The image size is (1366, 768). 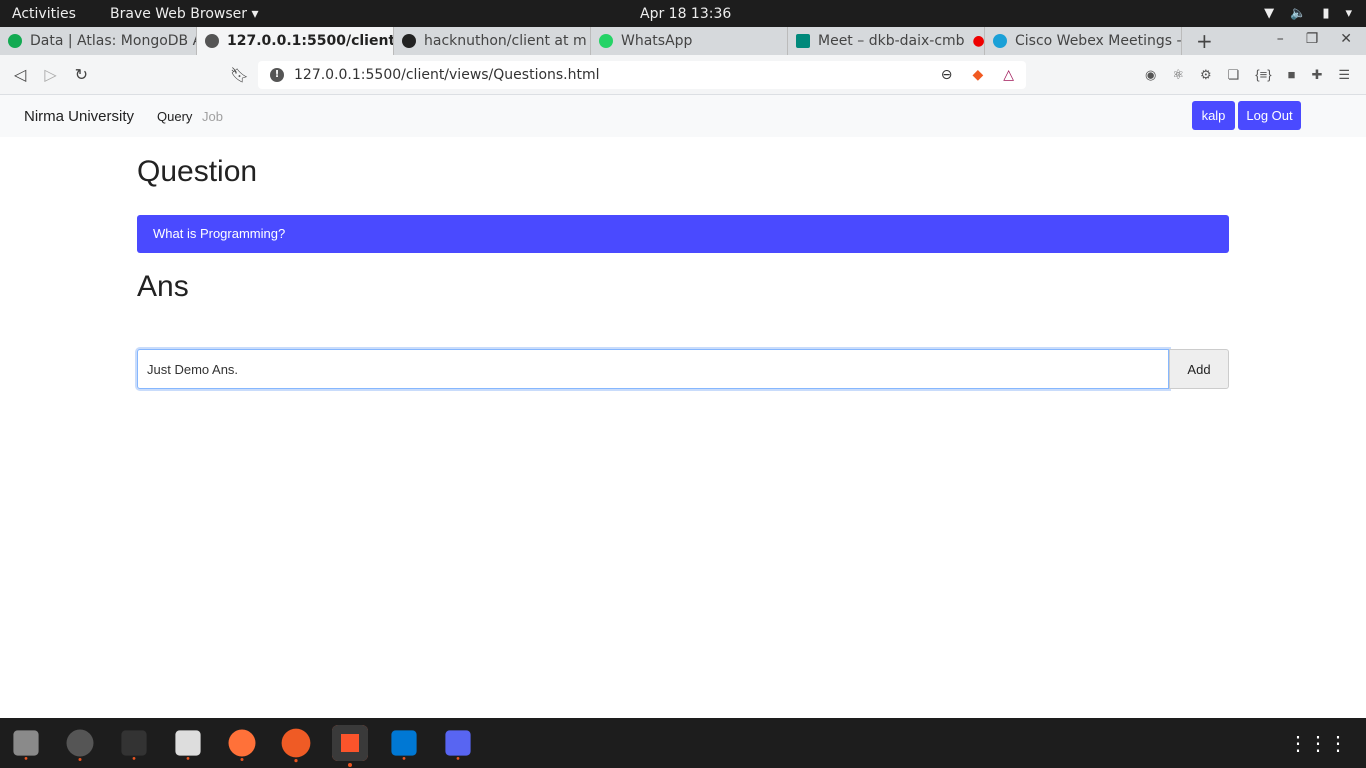 What do you see at coordinates (1150, 75) in the screenshot?
I see `extension-icon: ◉` at bounding box center [1150, 75].